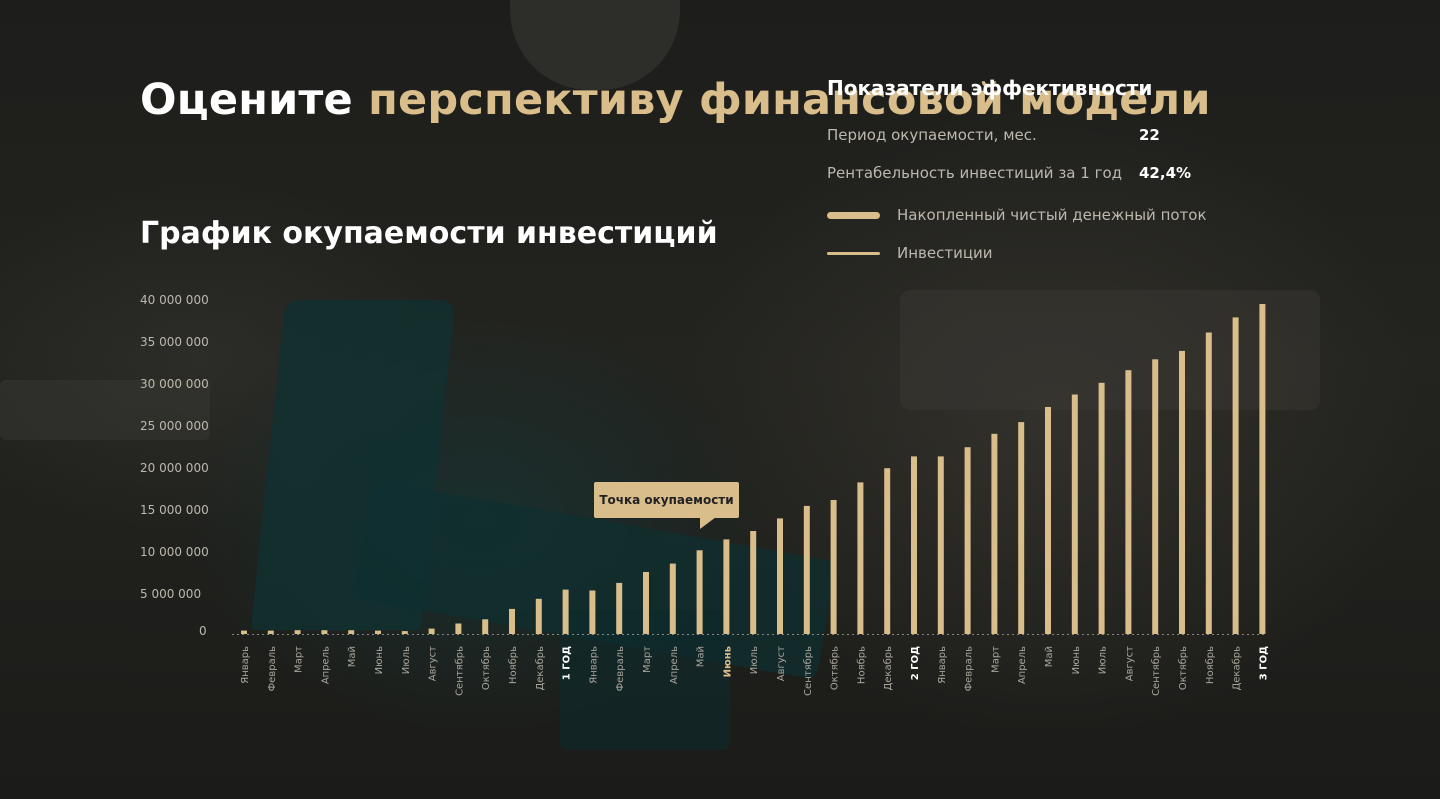  Describe the element at coordinates (666, 500) in the screenshot. I see `payback-point-callout: Точка окупаемости` at that location.